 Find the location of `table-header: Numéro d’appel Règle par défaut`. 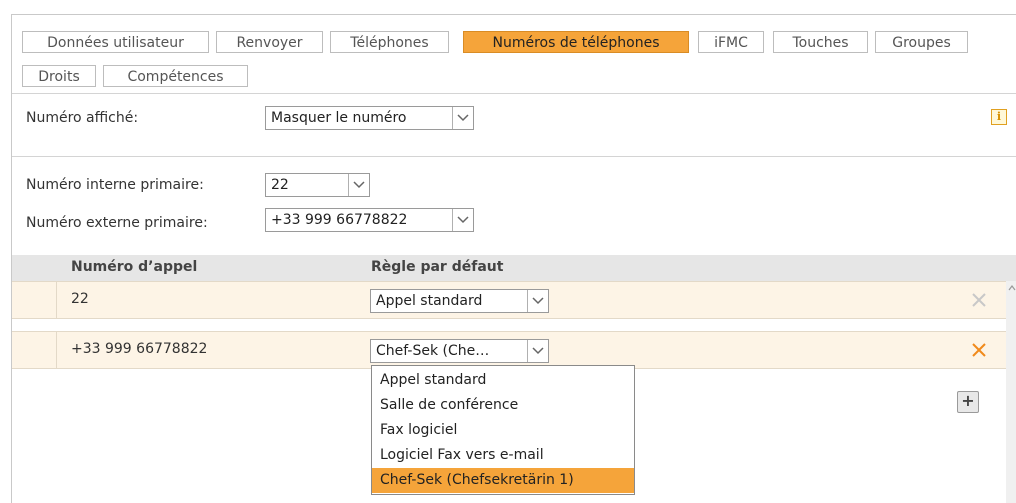

table-header: Numéro d’appel Règle par défaut is located at coordinates (514, 268).